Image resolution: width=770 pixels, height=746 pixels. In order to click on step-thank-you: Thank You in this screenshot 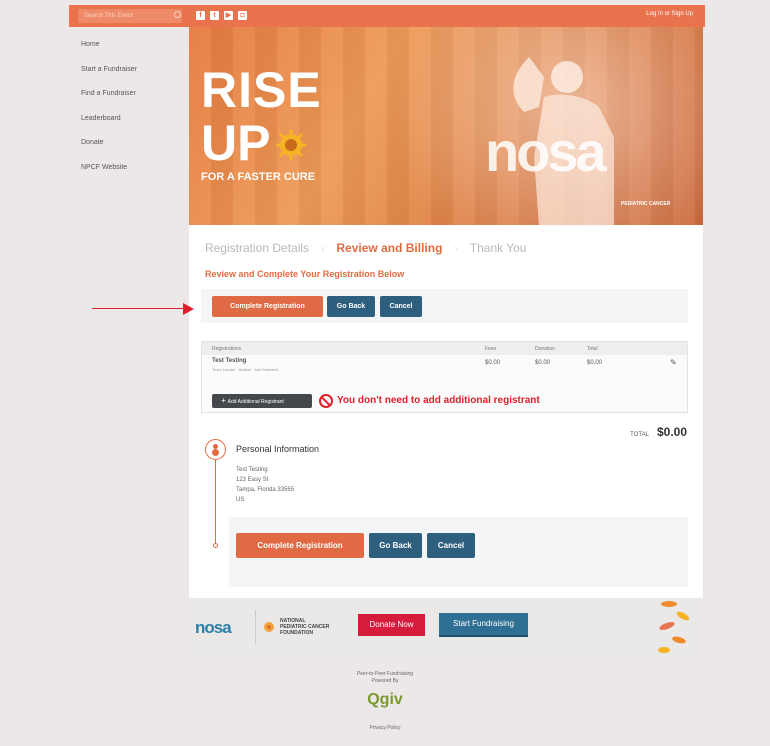, I will do `click(498, 248)`.